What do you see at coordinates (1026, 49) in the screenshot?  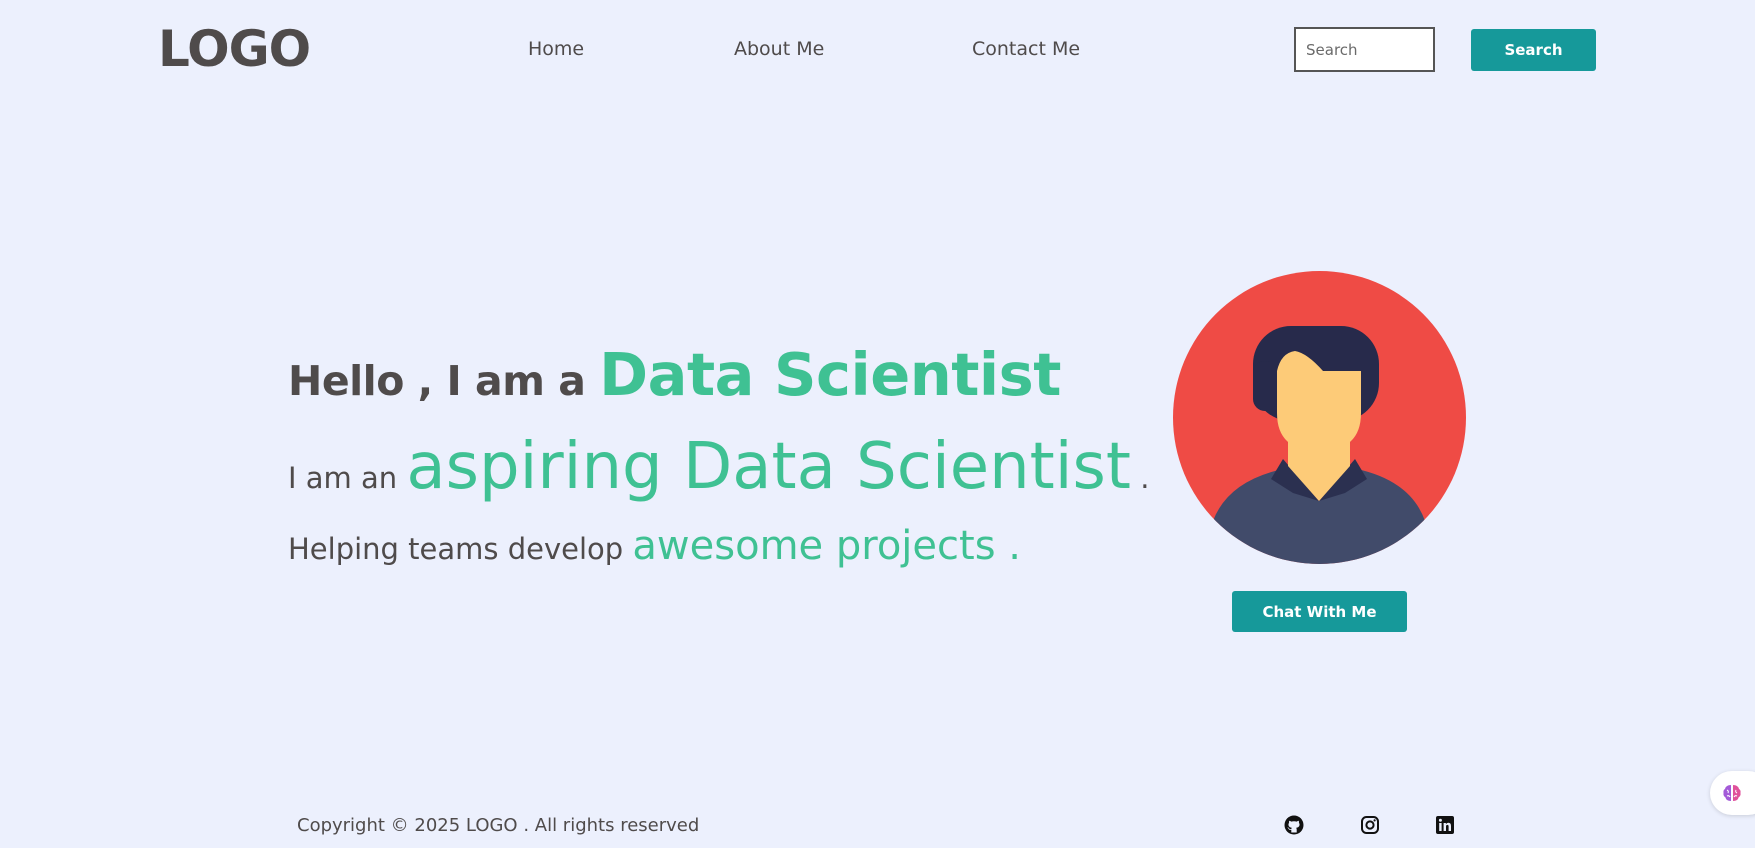 I see `nav-contact-link: Contact Me` at bounding box center [1026, 49].